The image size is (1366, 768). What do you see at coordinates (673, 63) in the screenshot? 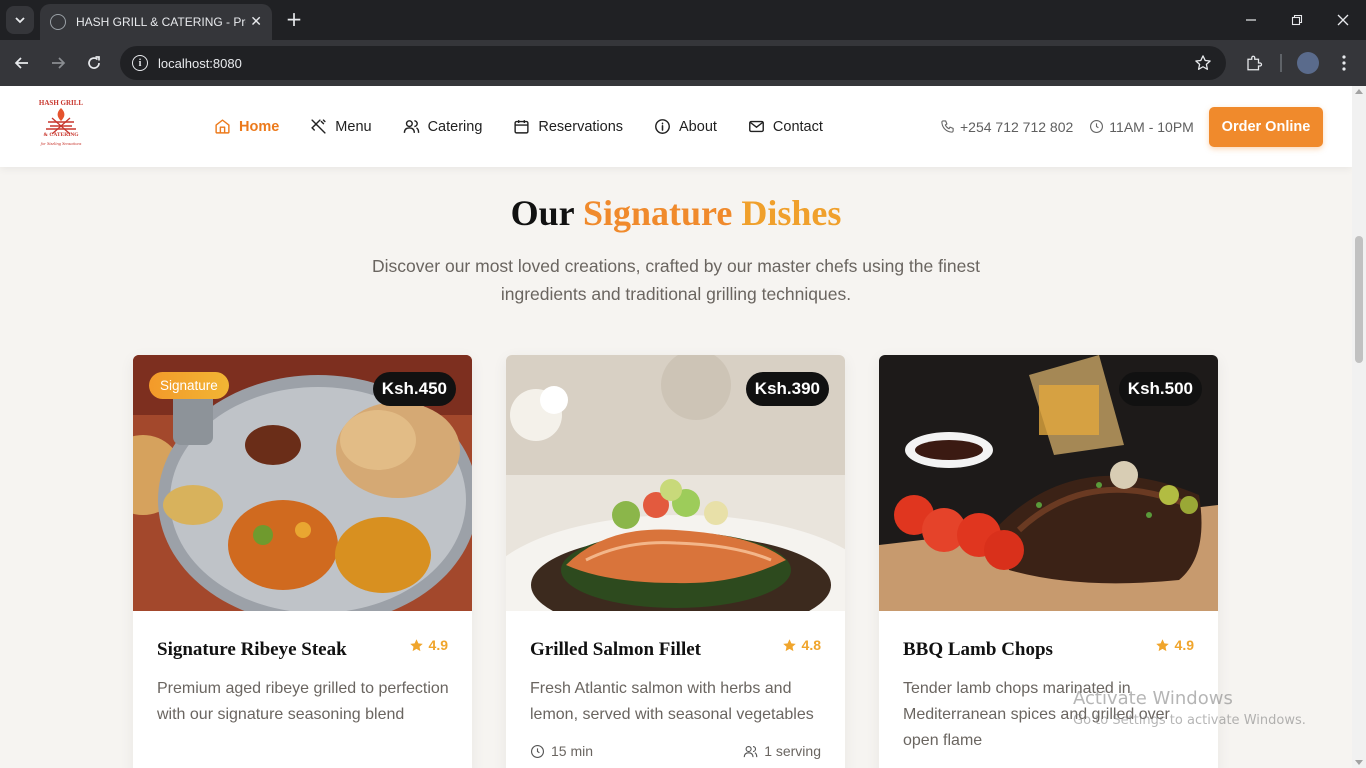
I see `address-bar: i localhost:8080` at bounding box center [673, 63].